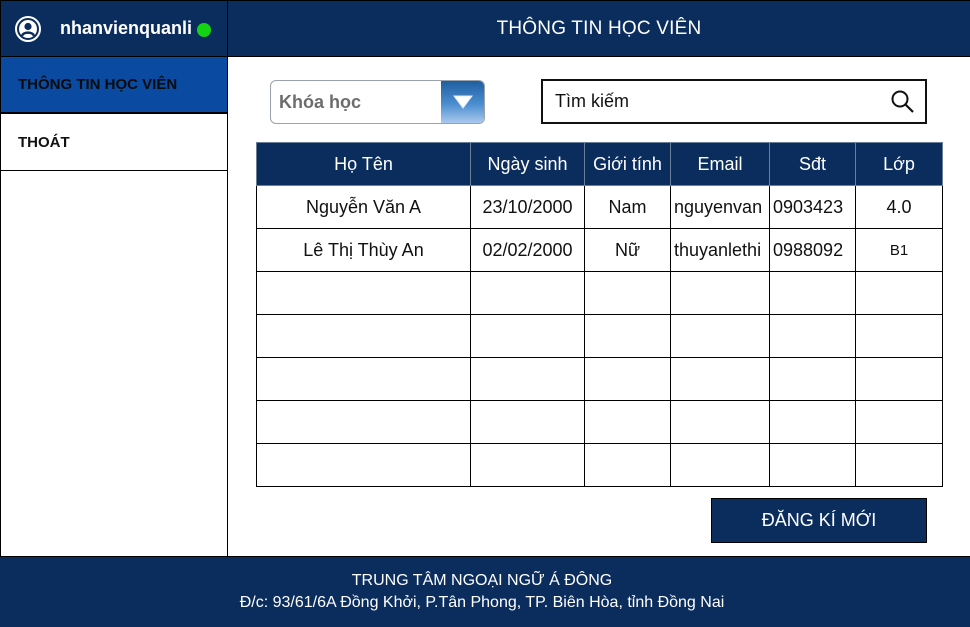  Describe the element at coordinates (320, 101) in the screenshot. I see `course-dropdown-label: Khóa học` at that location.